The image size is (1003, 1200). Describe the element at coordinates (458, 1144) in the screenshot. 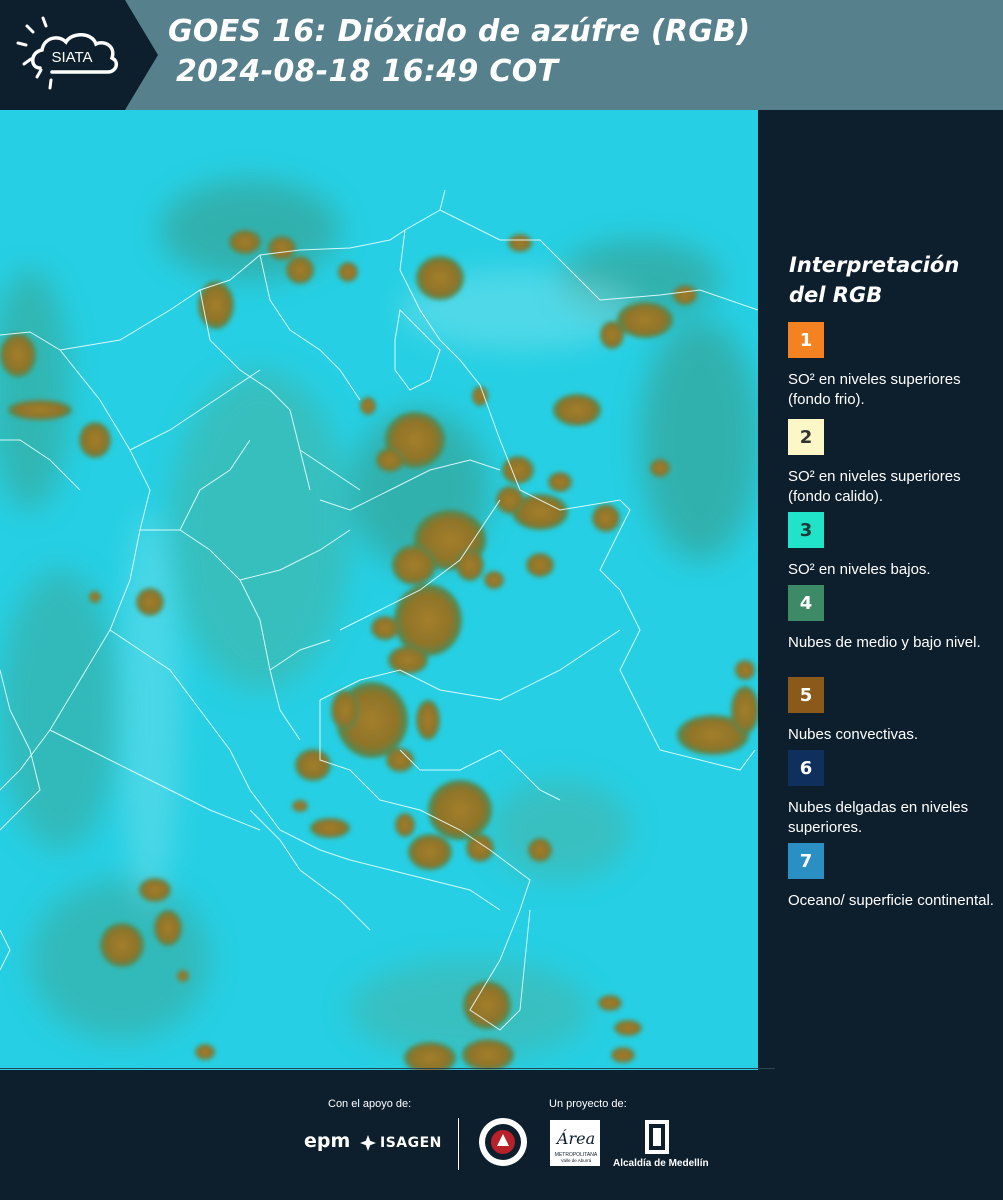

I see `footer-divider` at that location.